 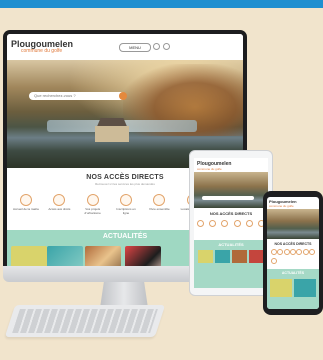 I want to click on menu-button: MENU, so click(x=135, y=47).